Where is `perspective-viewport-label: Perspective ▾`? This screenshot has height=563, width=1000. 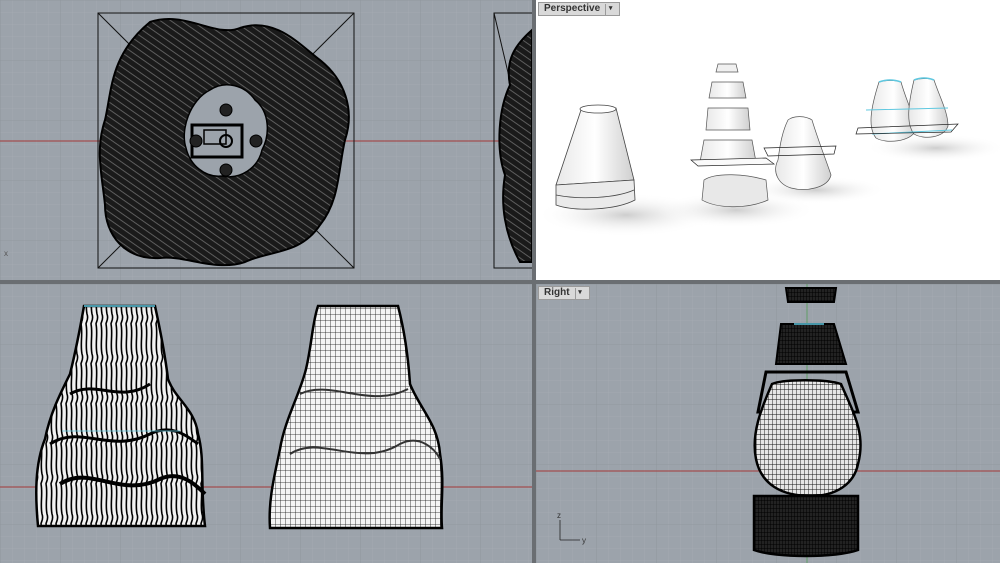 perspective-viewport-label: Perspective ▾ is located at coordinates (579, 9).